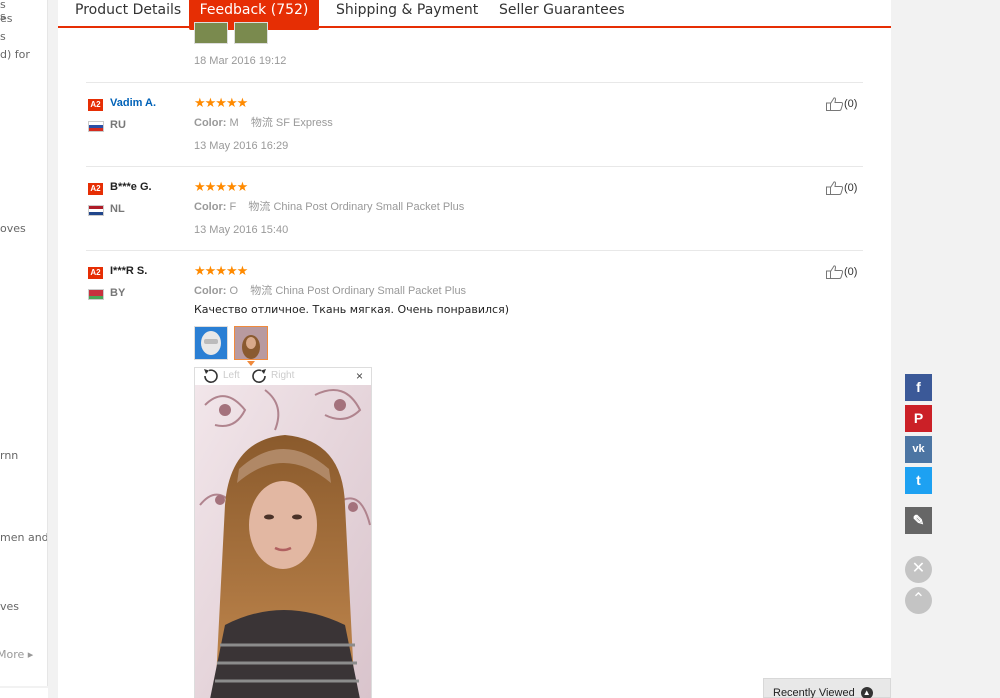  I want to click on reviewer-name: I***R S., so click(128, 271).